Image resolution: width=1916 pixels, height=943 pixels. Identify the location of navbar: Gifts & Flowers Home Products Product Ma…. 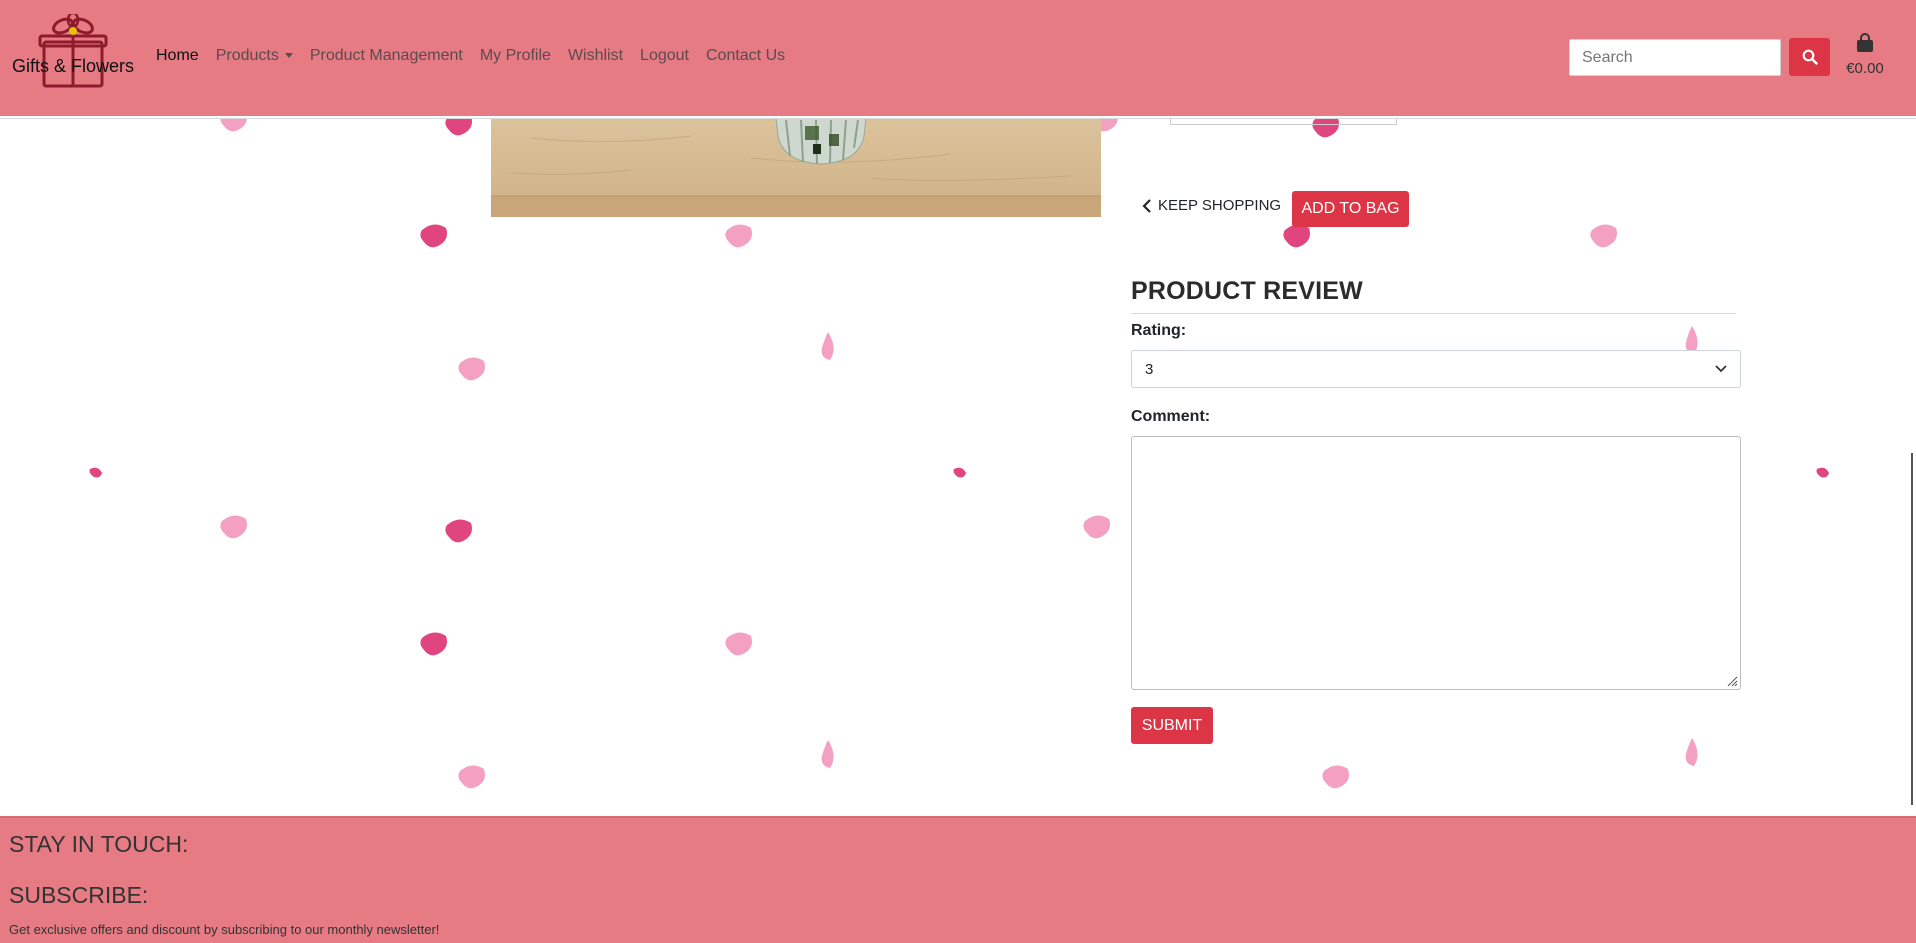
(958, 59).